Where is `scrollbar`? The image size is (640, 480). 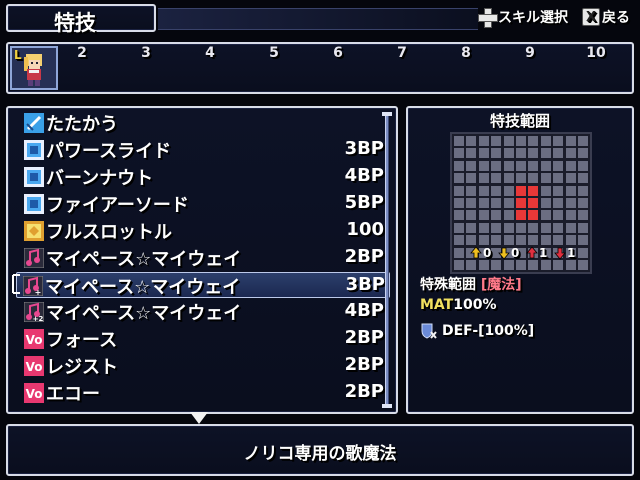
scrollbar is located at coordinates (387, 260).